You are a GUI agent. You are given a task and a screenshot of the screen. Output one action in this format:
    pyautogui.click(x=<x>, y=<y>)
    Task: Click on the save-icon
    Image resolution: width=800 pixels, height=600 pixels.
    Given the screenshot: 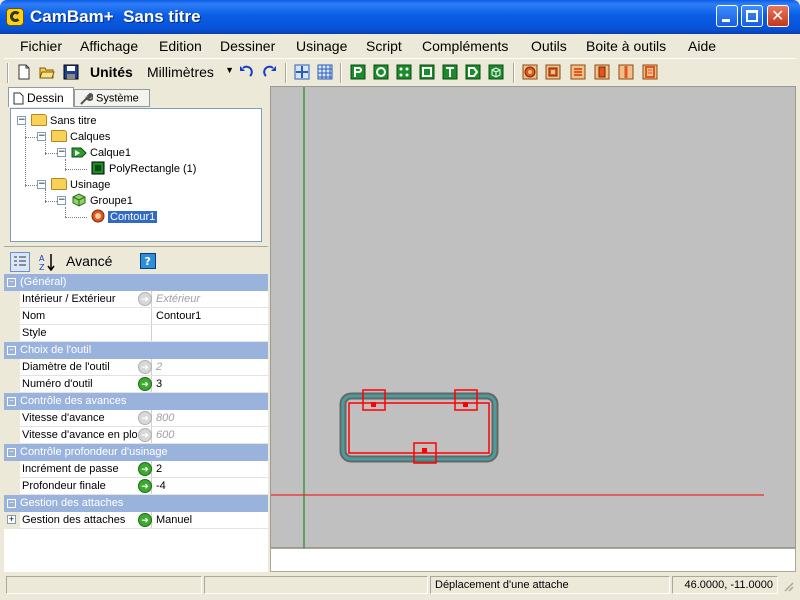 What is the action you would take?
    pyautogui.click(x=71, y=72)
    